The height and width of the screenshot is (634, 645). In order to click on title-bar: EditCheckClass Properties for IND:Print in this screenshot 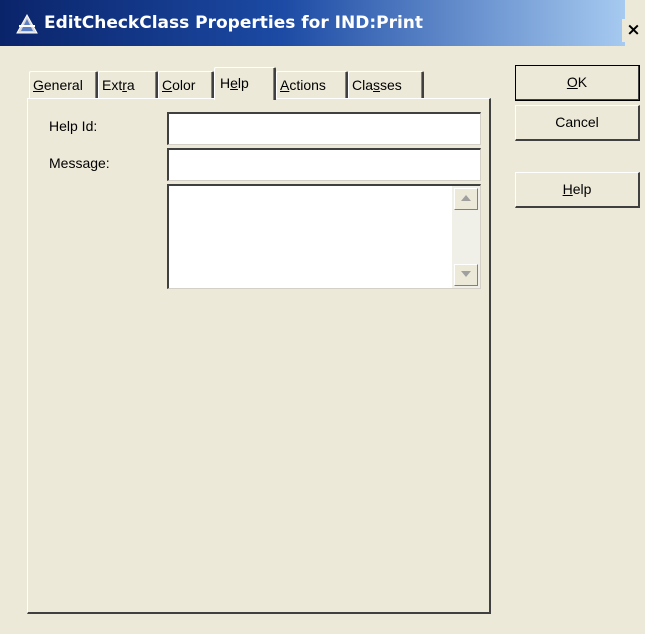, I will do `click(312, 23)`.